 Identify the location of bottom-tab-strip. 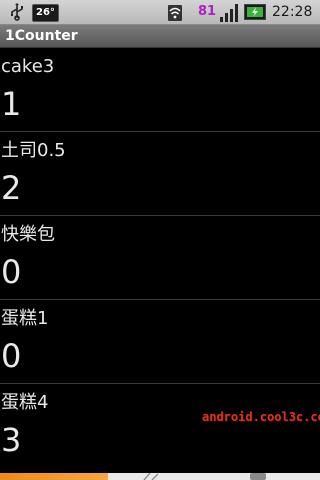
(160, 476).